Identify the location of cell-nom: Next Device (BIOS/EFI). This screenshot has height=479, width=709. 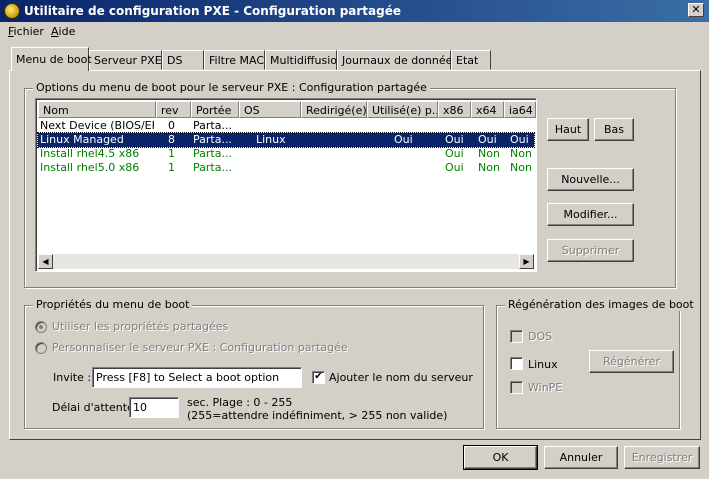
(97, 125).